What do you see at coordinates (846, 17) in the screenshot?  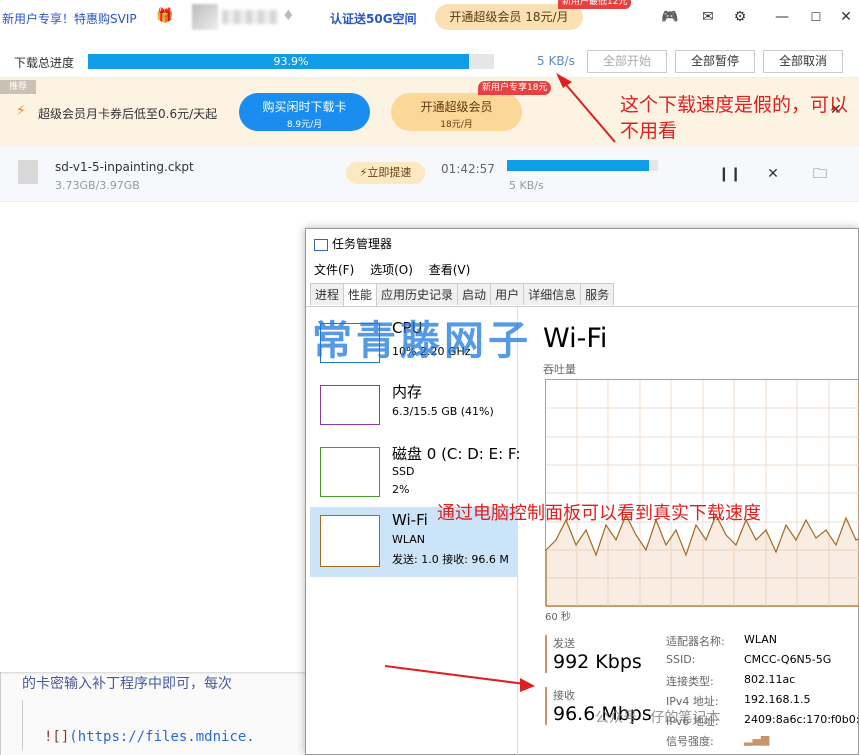 I see `close-icon: ✕` at bounding box center [846, 17].